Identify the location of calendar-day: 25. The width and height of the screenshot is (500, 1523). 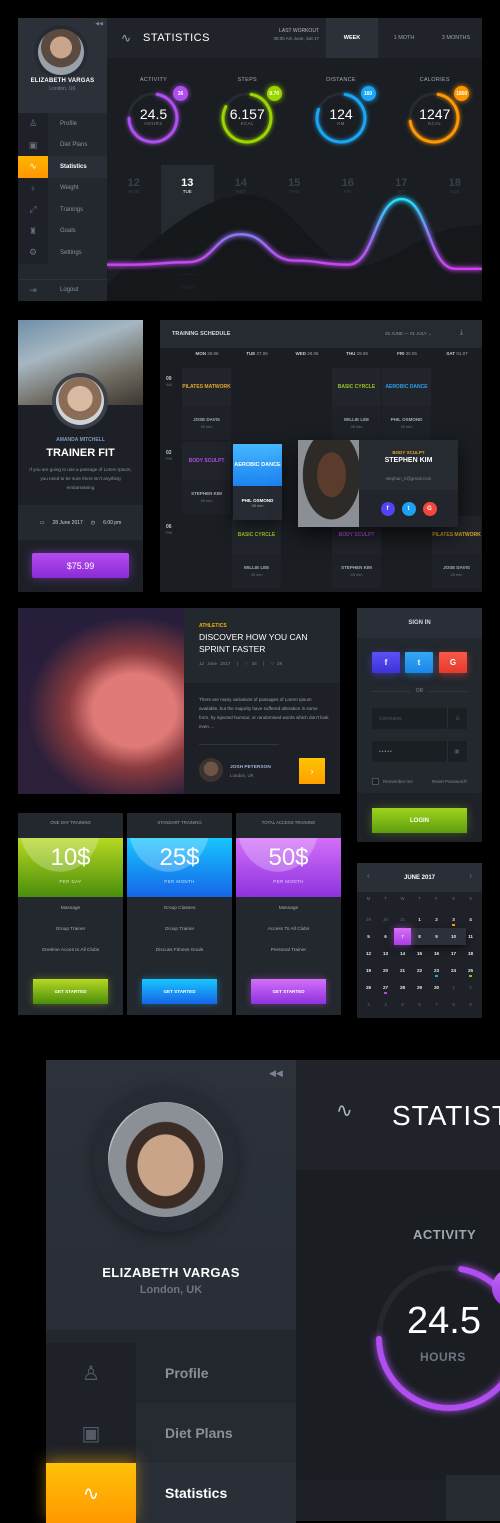
(470, 970).